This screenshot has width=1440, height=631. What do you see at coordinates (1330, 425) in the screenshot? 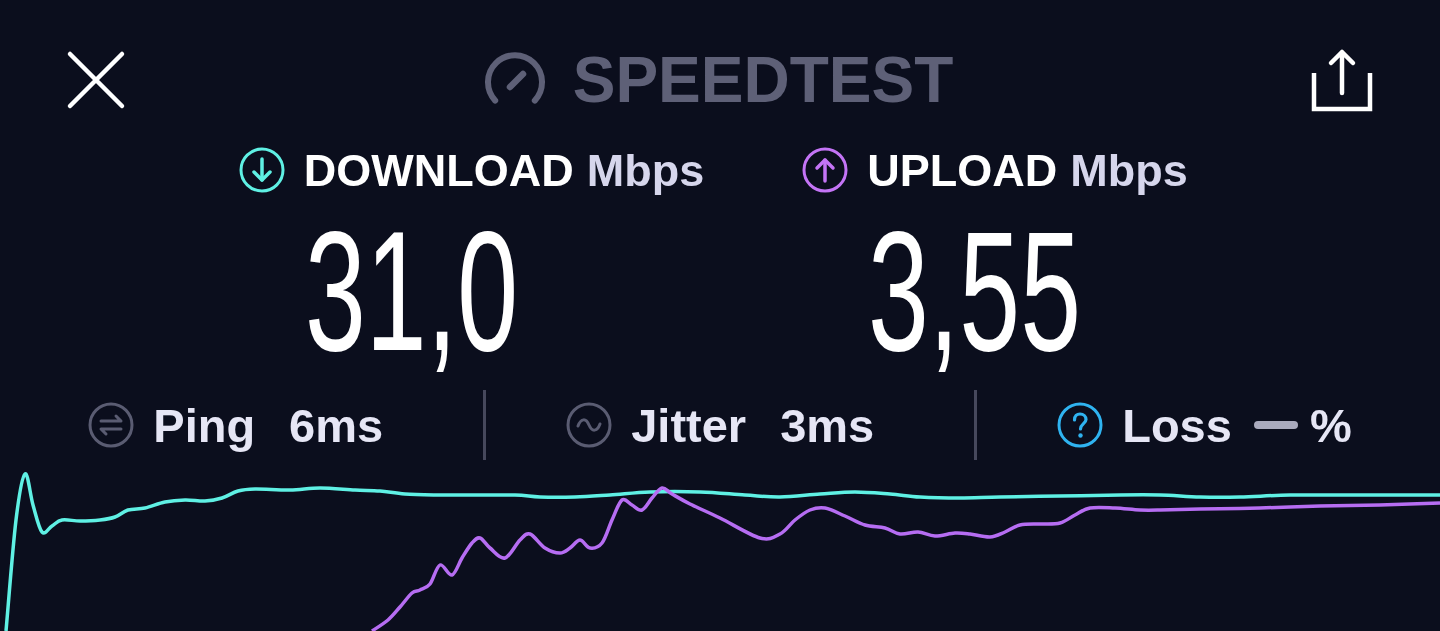
I see `stat-unit: %` at bounding box center [1330, 425].